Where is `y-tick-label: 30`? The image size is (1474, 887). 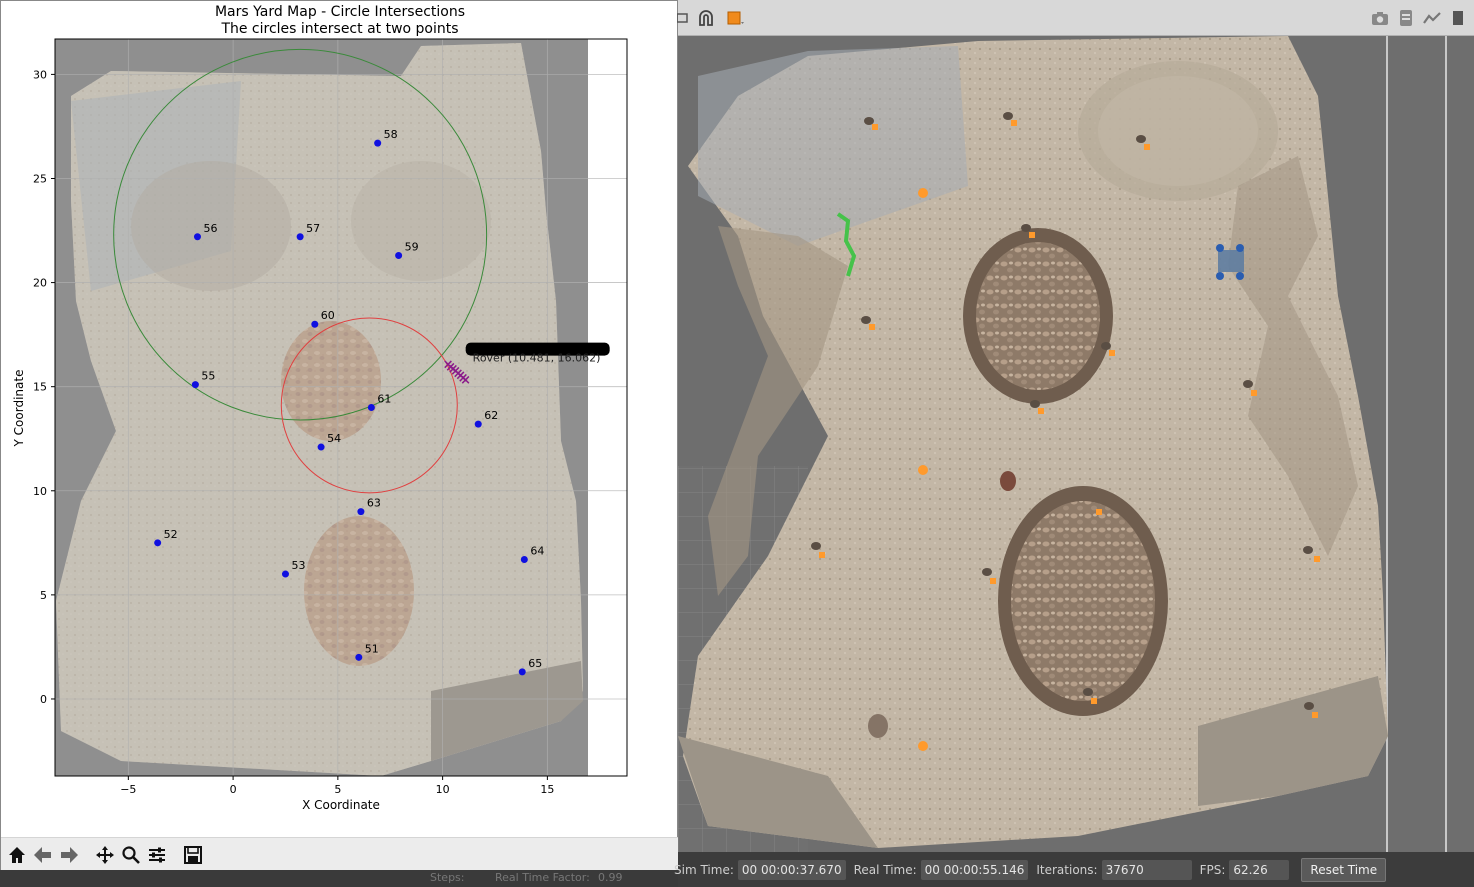 y-tick-label: 30 is located at coordinates (40, 74).